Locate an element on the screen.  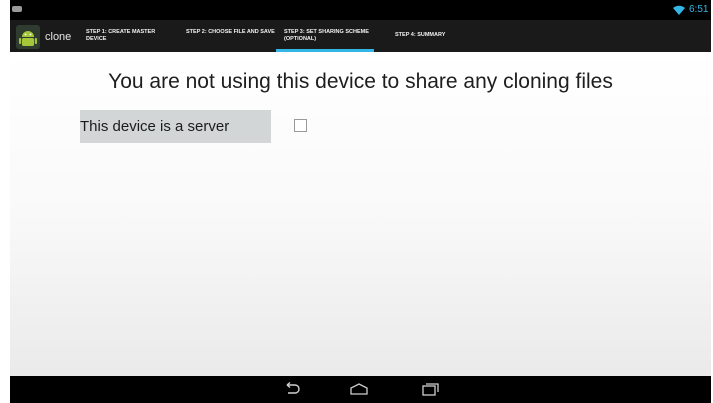
home-icon is located at coordinates (359, 389).